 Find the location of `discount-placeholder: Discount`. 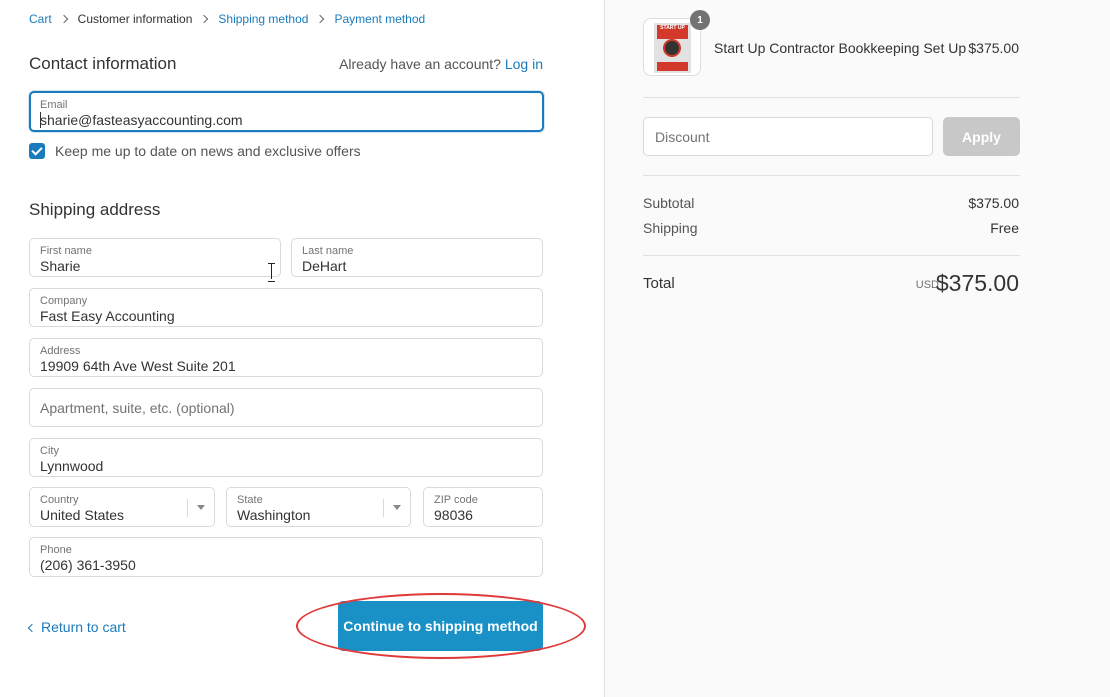

discount-placeholder: Discount is located at coordinates (682, 137).